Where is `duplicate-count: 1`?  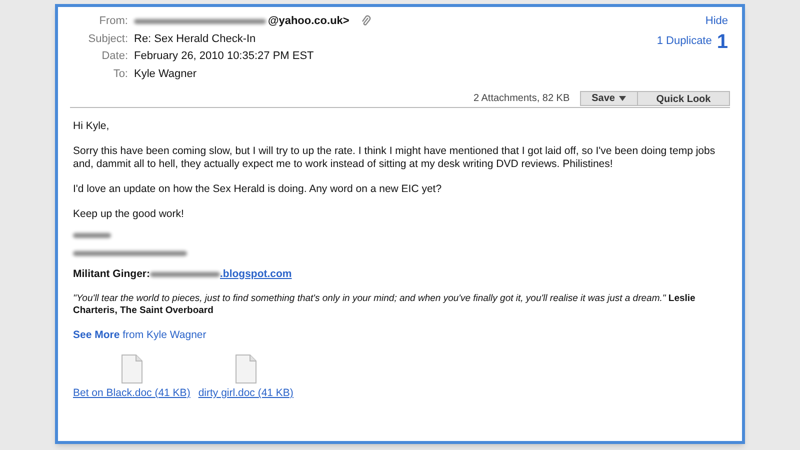 duplicate-count: 1 is located at coordinates (722, 42).